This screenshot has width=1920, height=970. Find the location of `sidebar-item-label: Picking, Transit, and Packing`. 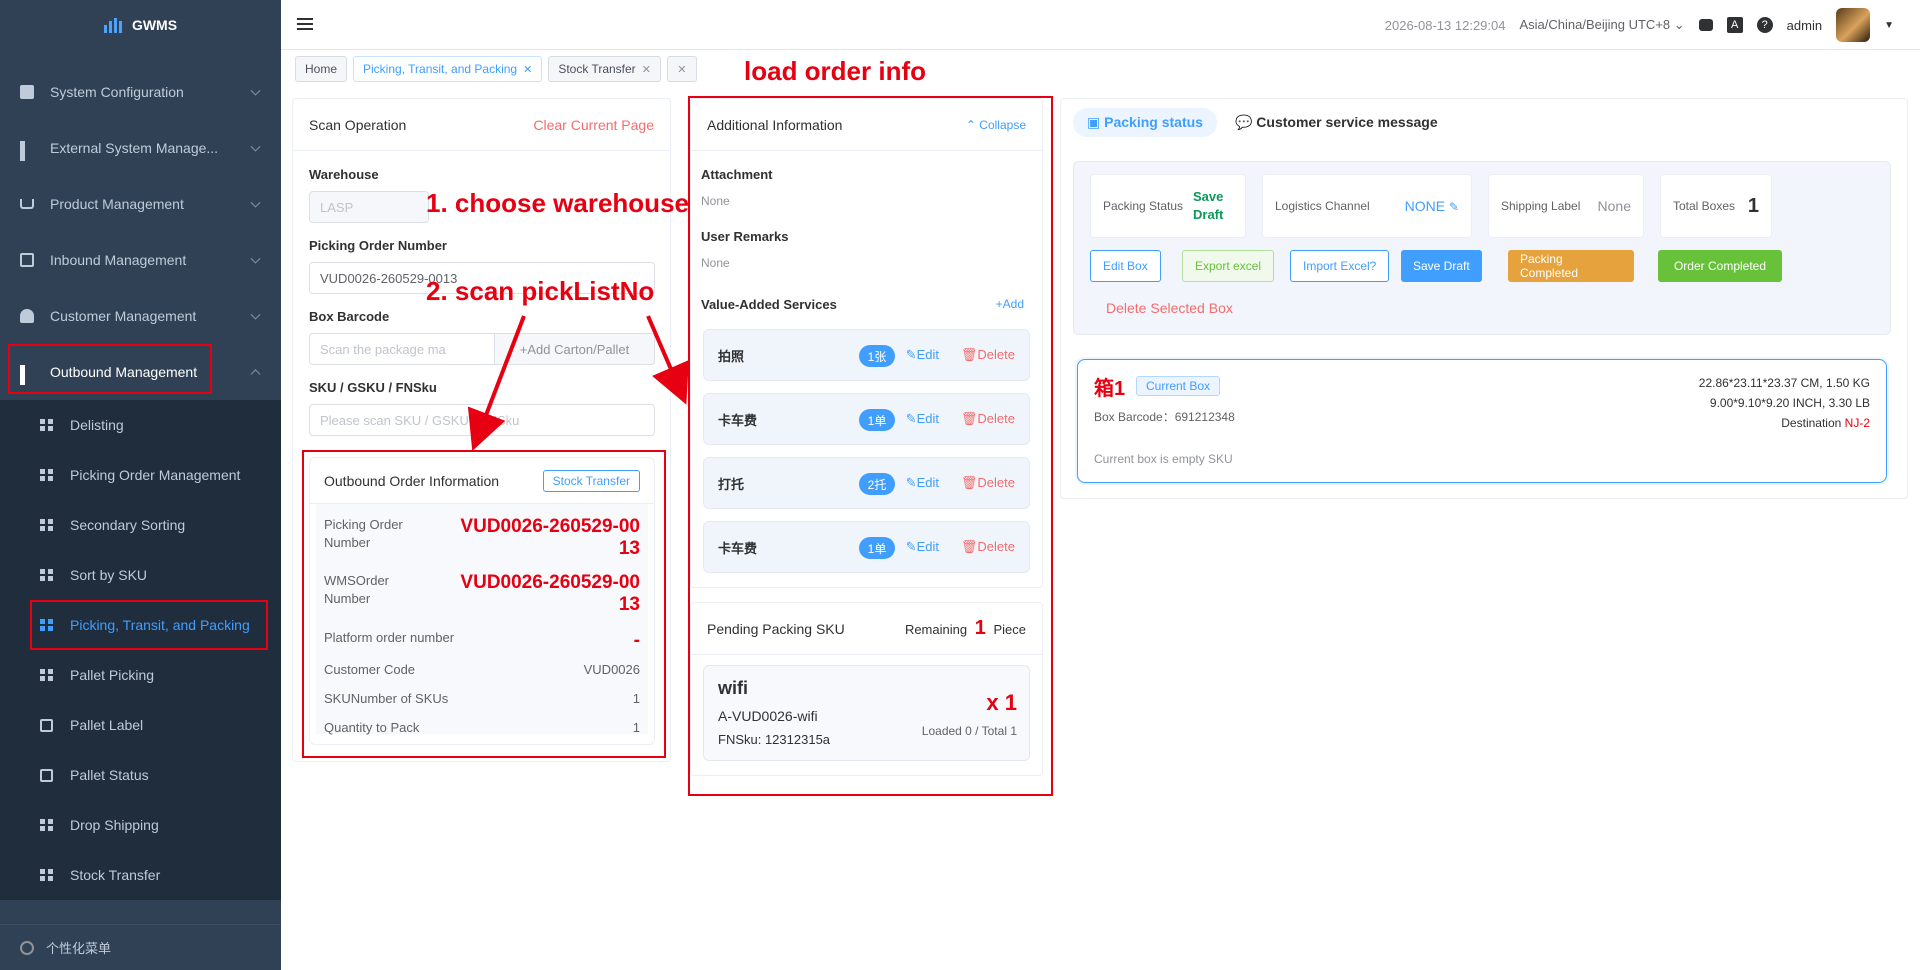

sidebar-item-label: Picking, Transit, and Packing is located at coordinates (160, 625).